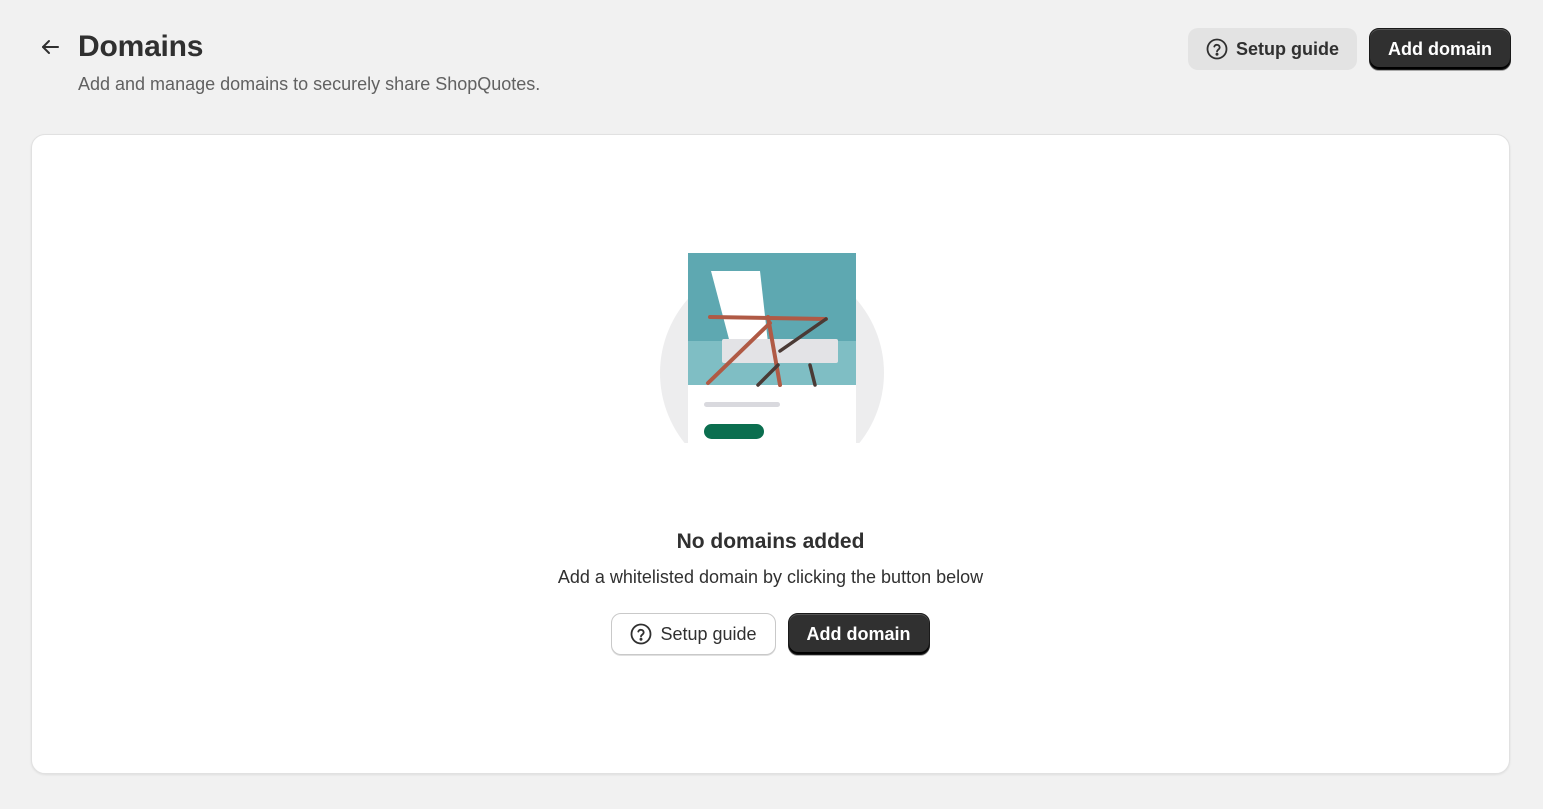 The height and width of the screenshot is (809, 1543). I want to click on empty-setup-guide-label: Setup guide, so click(708, 633).